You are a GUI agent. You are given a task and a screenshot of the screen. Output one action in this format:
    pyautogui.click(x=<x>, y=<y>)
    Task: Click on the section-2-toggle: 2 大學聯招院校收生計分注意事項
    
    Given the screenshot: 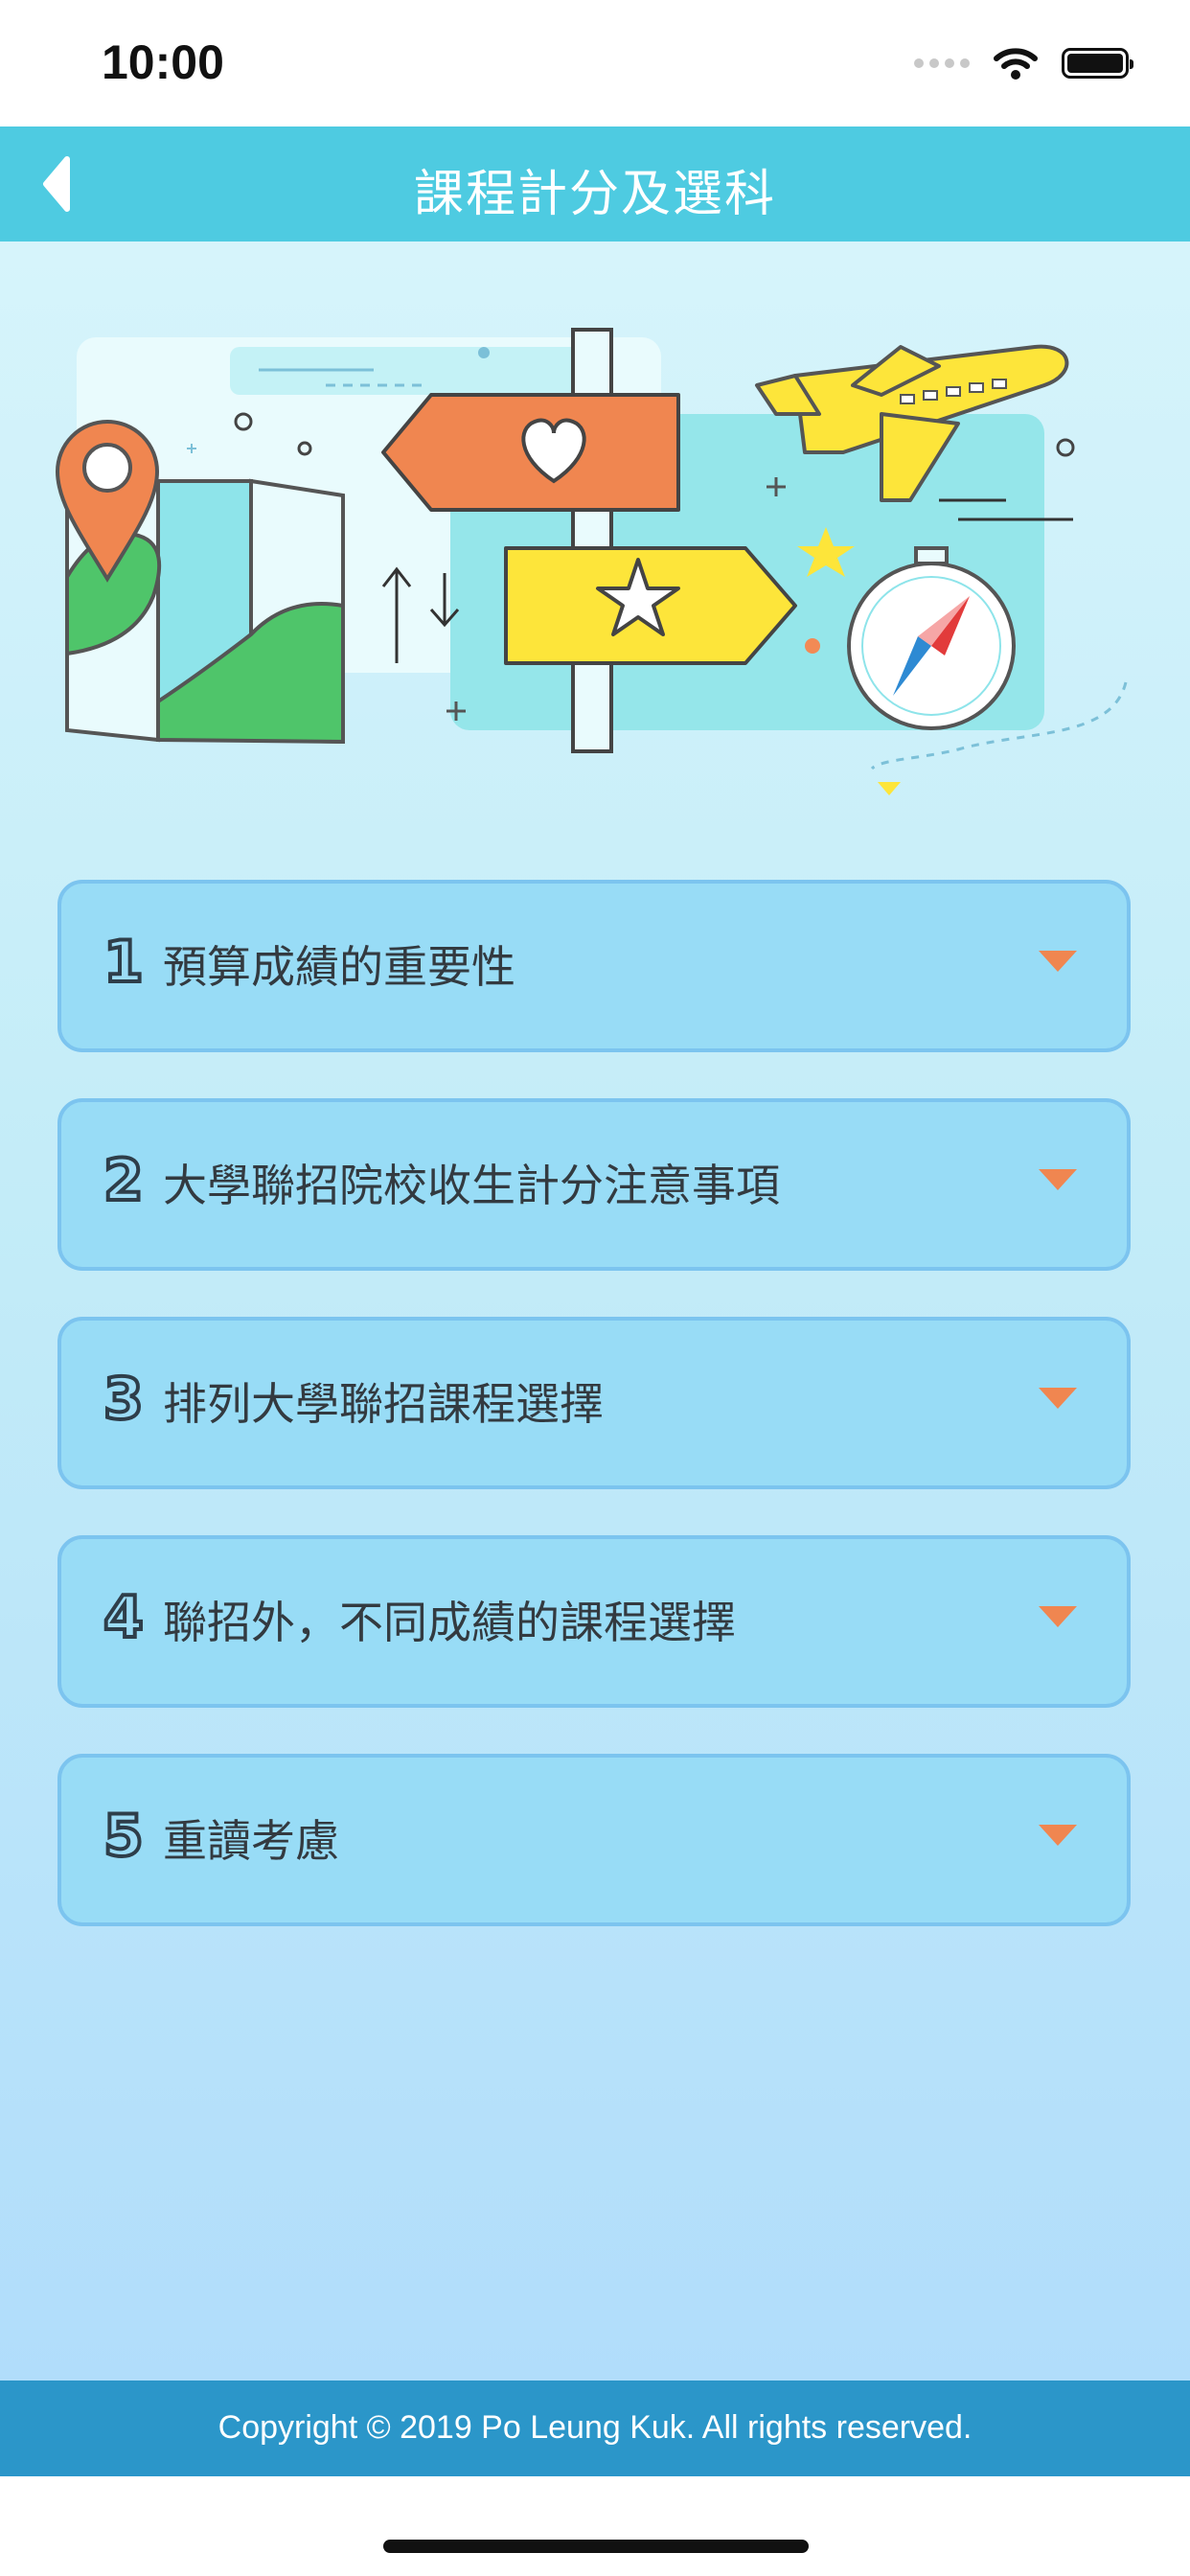 What is the action you would take?
    pyautogui.click(x=594, y=1184)
    